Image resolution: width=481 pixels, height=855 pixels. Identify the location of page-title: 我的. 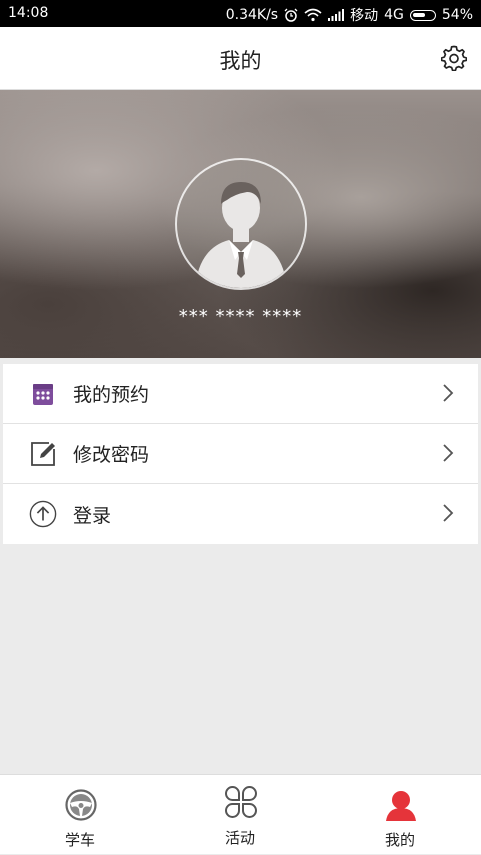
(240, 61).